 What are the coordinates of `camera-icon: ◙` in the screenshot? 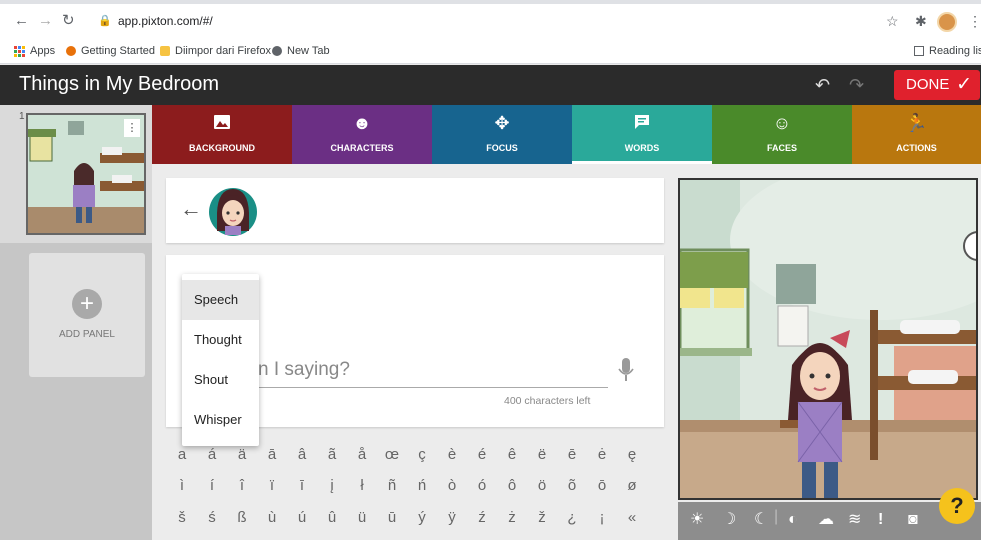 It's located at (913, 520).